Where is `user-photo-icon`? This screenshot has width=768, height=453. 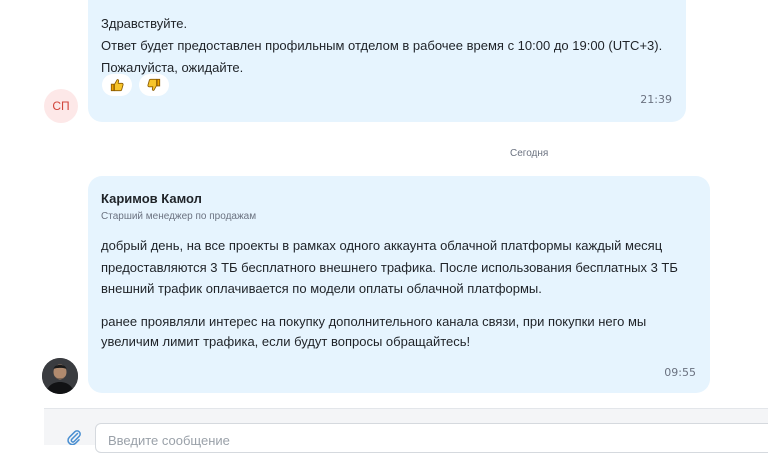 user-photo-icon is located at coordinates (60, 376).